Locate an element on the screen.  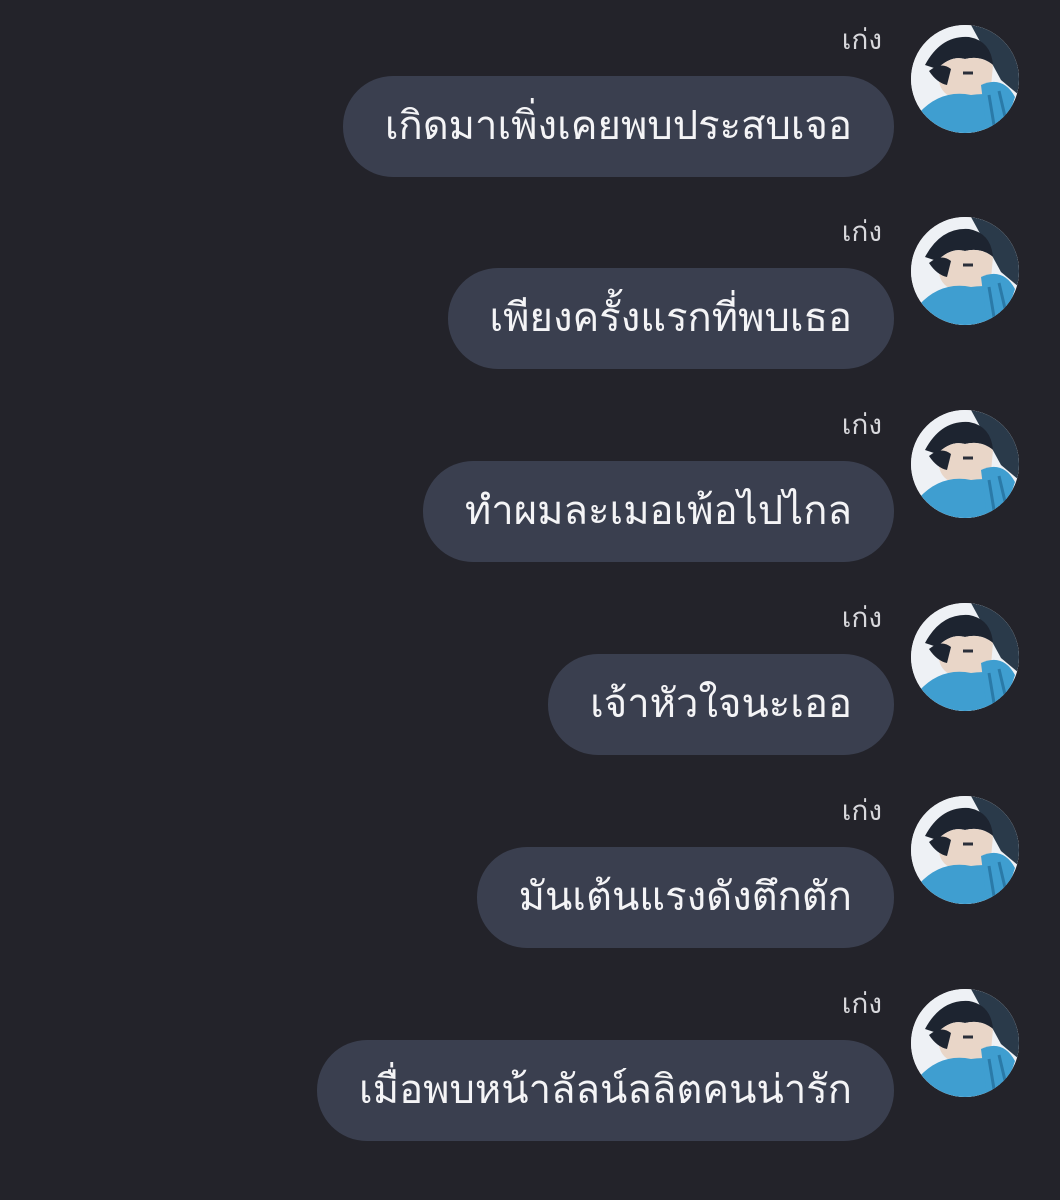
message-bubble: เพียงครั้งแรกที่พบเธอ is located at coordinates (670, 318).